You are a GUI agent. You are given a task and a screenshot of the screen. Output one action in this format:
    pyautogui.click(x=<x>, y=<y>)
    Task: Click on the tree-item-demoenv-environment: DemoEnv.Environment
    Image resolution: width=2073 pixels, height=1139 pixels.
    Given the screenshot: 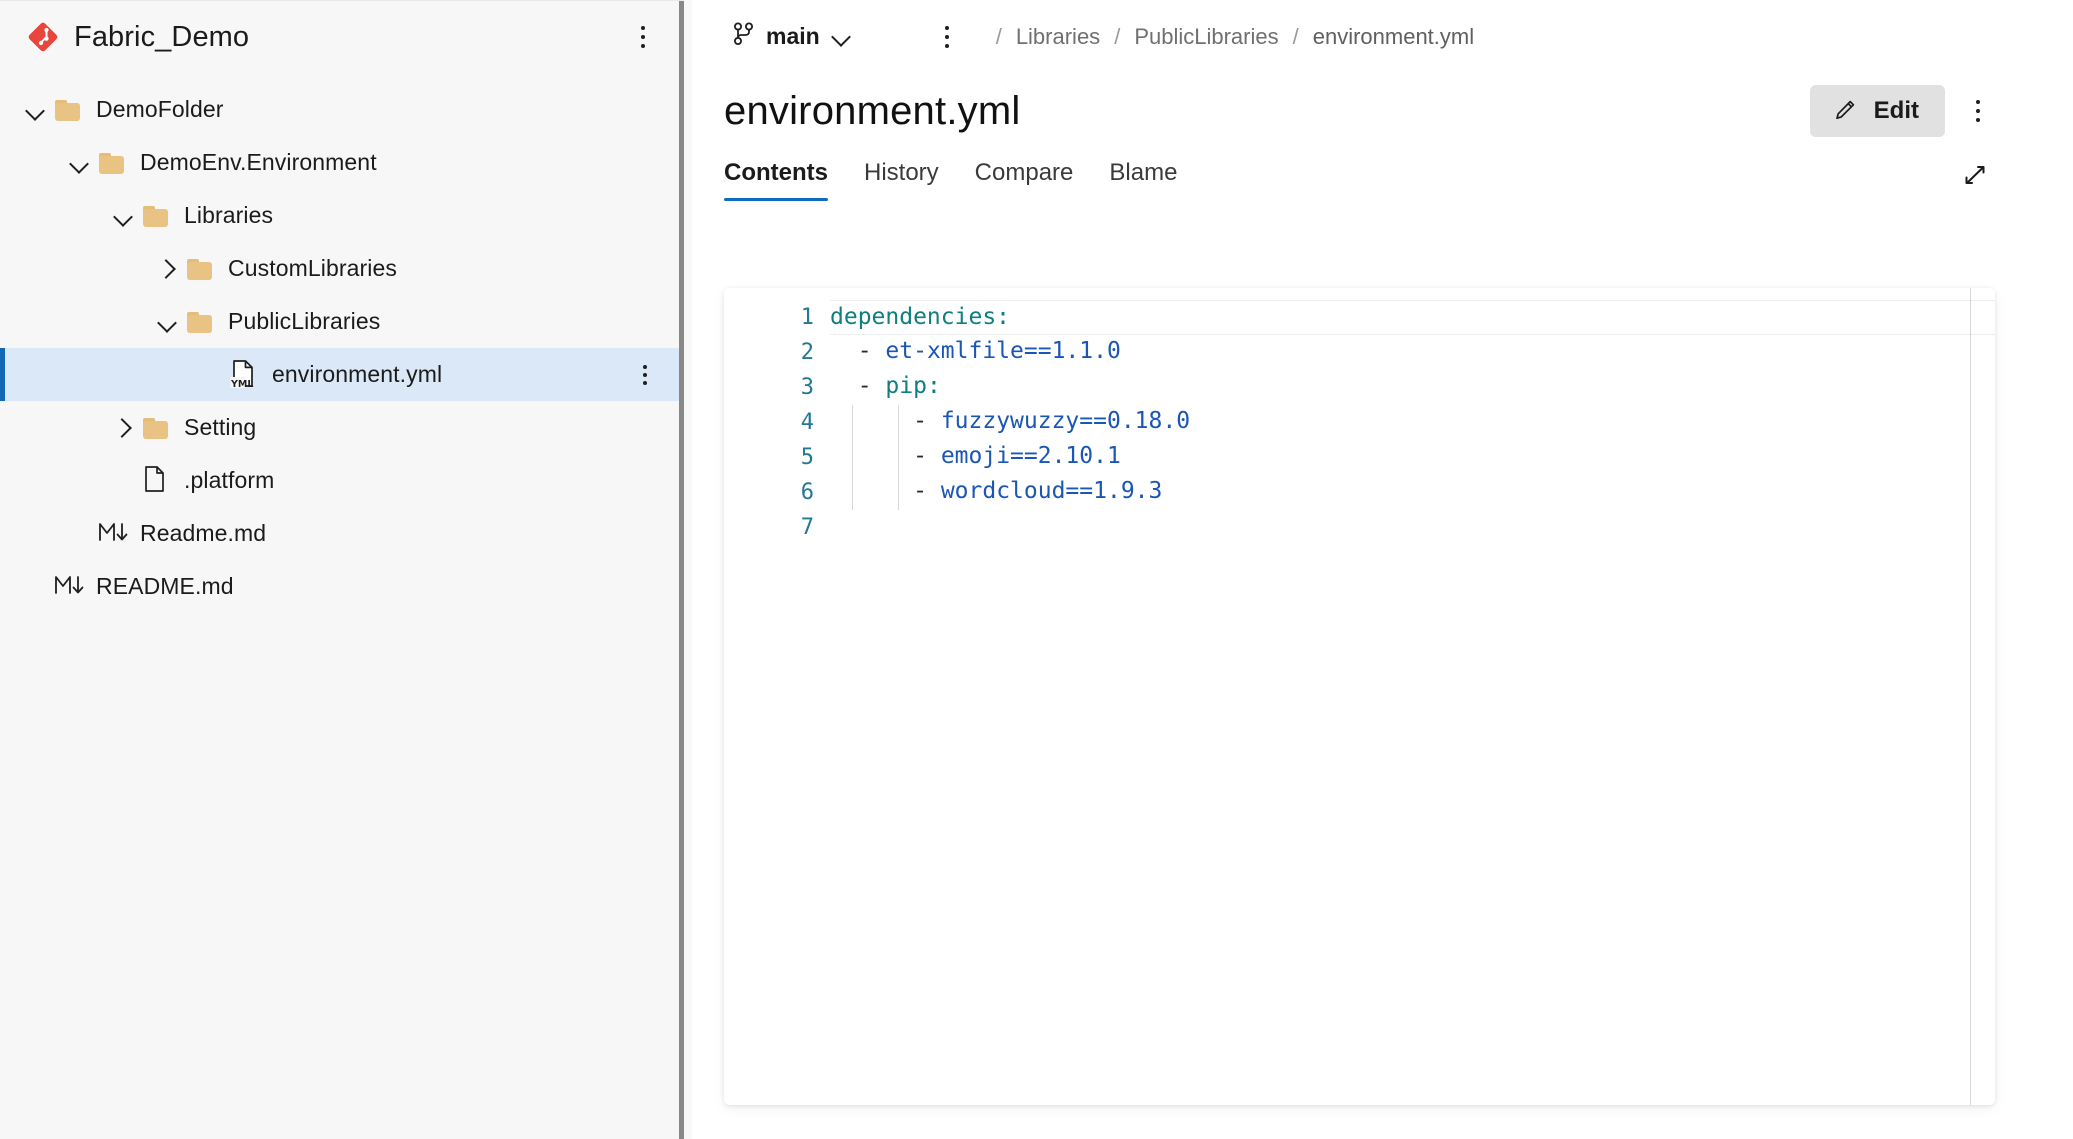 What is the action you would take?
    pyautogui.click(x=342, y=162)
    